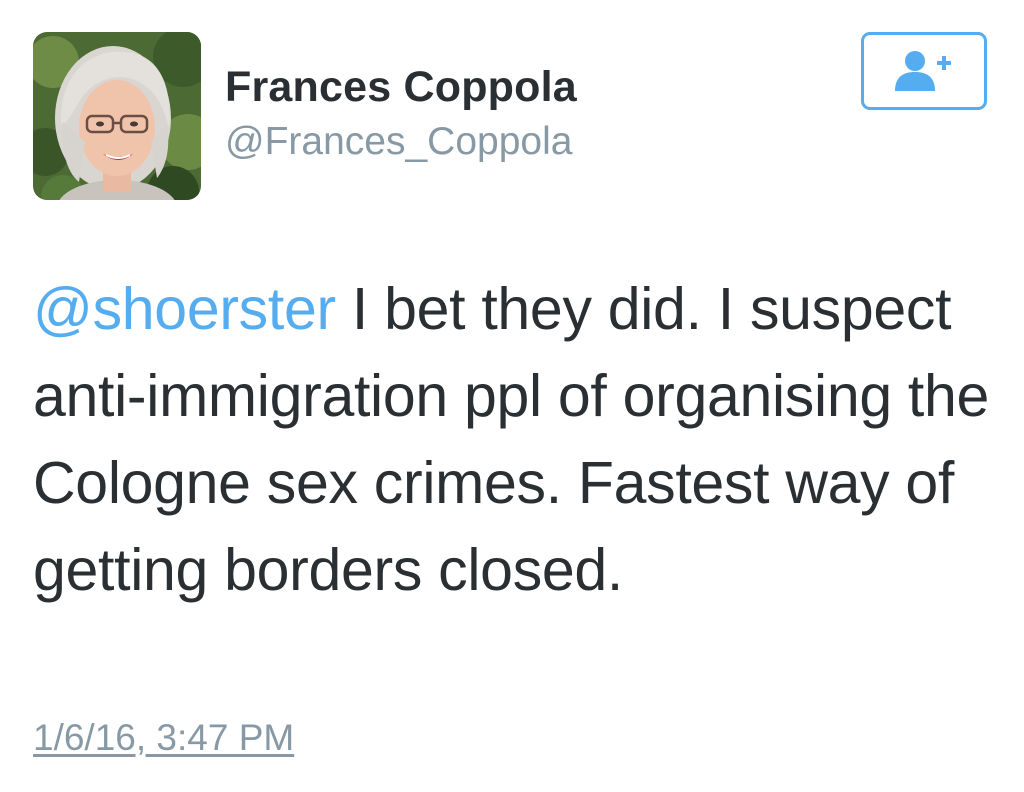 The width and height of the screenshot is (1024, 792). I want to click on follow-user-plus-icon, so click(923, 71).